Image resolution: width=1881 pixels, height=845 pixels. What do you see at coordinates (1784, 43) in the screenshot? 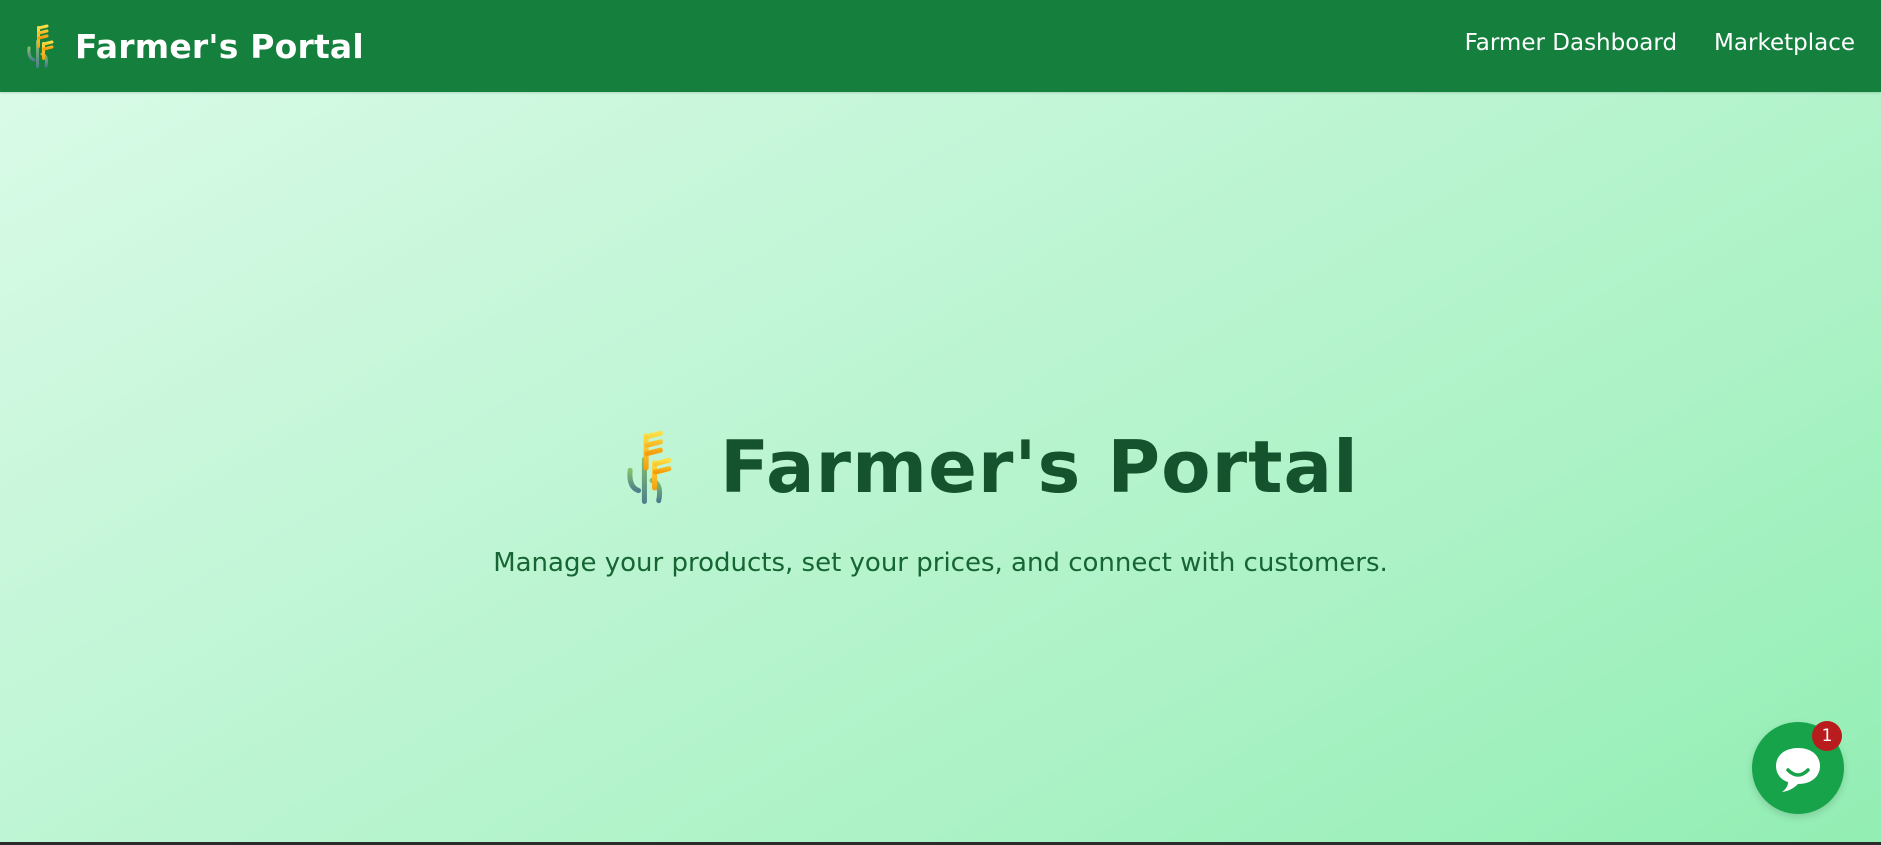
I see `nav-link-marketplace: Marketplace` at bounding box center [1784, 43].